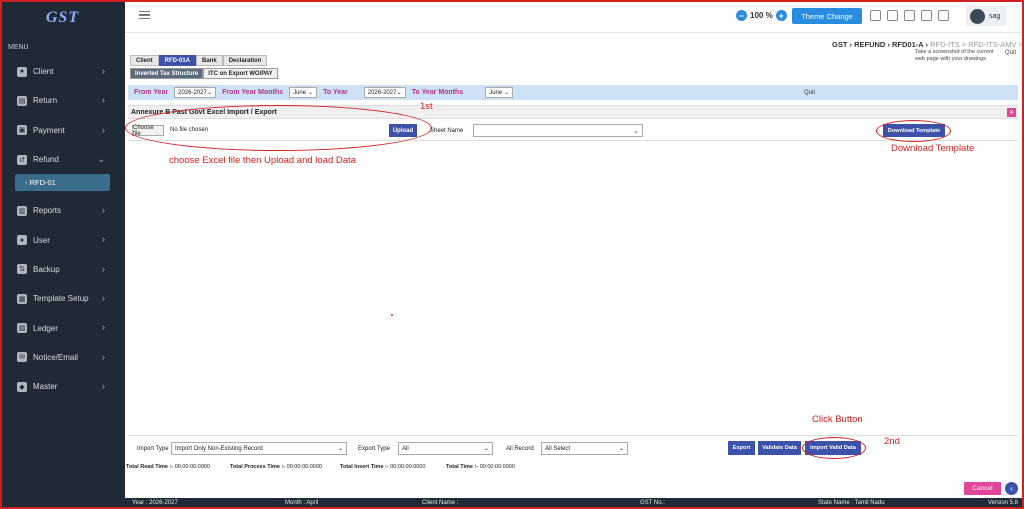 The height and width of the screenshot is (509, 1024). Describe the element at coordinates (741, 15) in the screenshot. I see `zoom-out-button: −` at that location.